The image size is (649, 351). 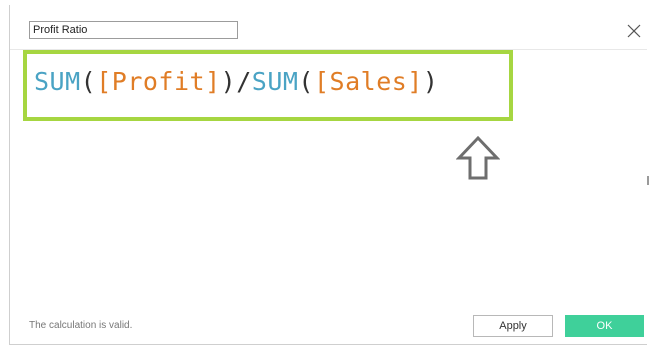 I want to click on field-profit: [Profit], so click(x=158, y=81).